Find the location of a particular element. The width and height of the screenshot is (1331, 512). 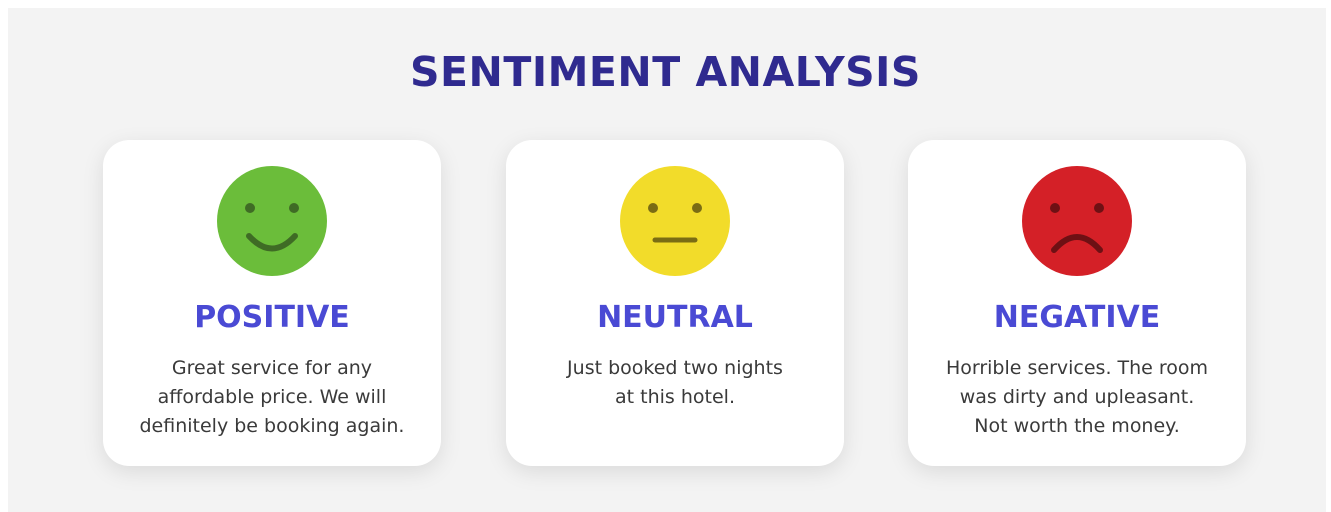

neutral-face-icon is located at coordinates (675, 221).